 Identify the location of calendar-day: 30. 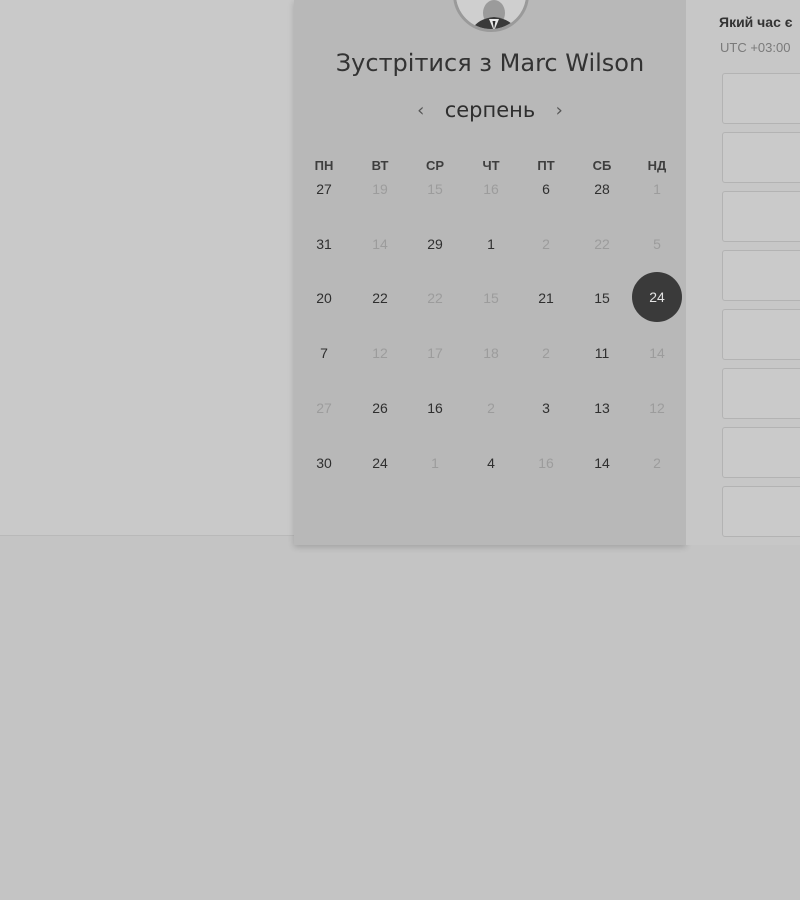
(324, 463).